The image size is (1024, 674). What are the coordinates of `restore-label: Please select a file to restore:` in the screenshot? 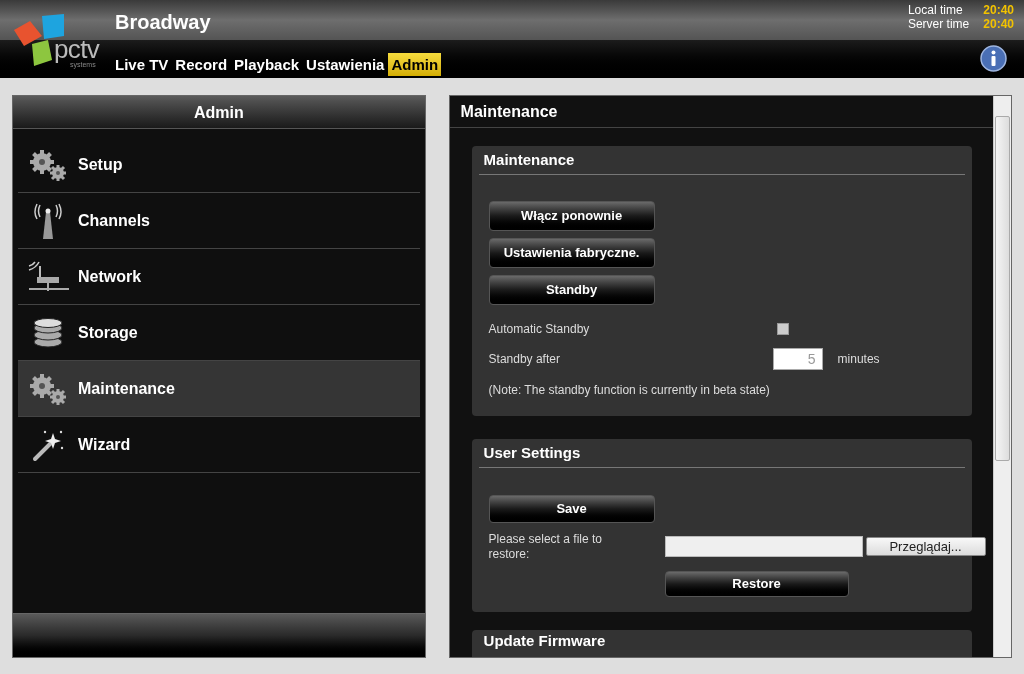 It's located at (545, 547).